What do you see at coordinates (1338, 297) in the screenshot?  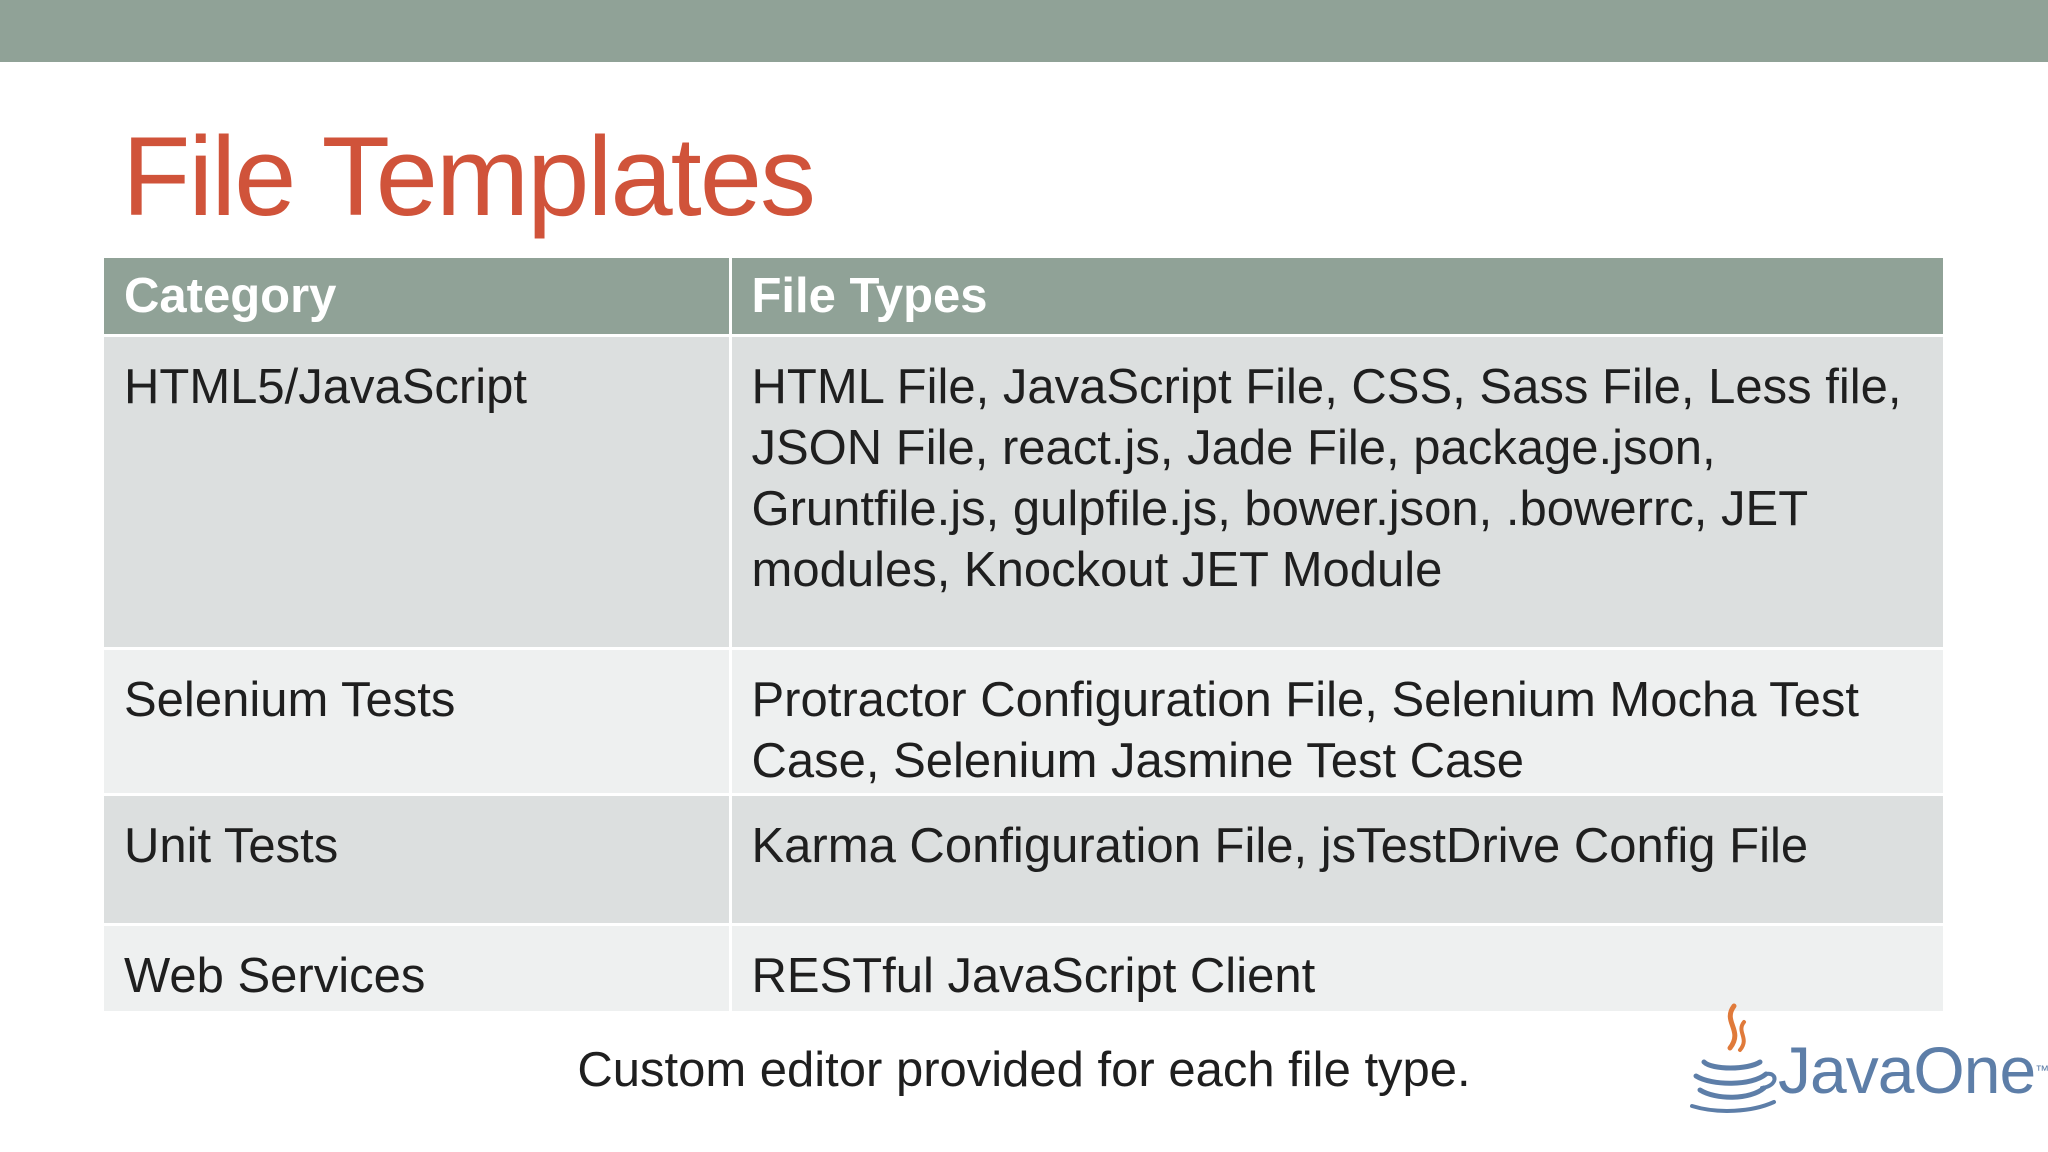 I see `header-file-types: File Types` at bounding box center [1338, 297].